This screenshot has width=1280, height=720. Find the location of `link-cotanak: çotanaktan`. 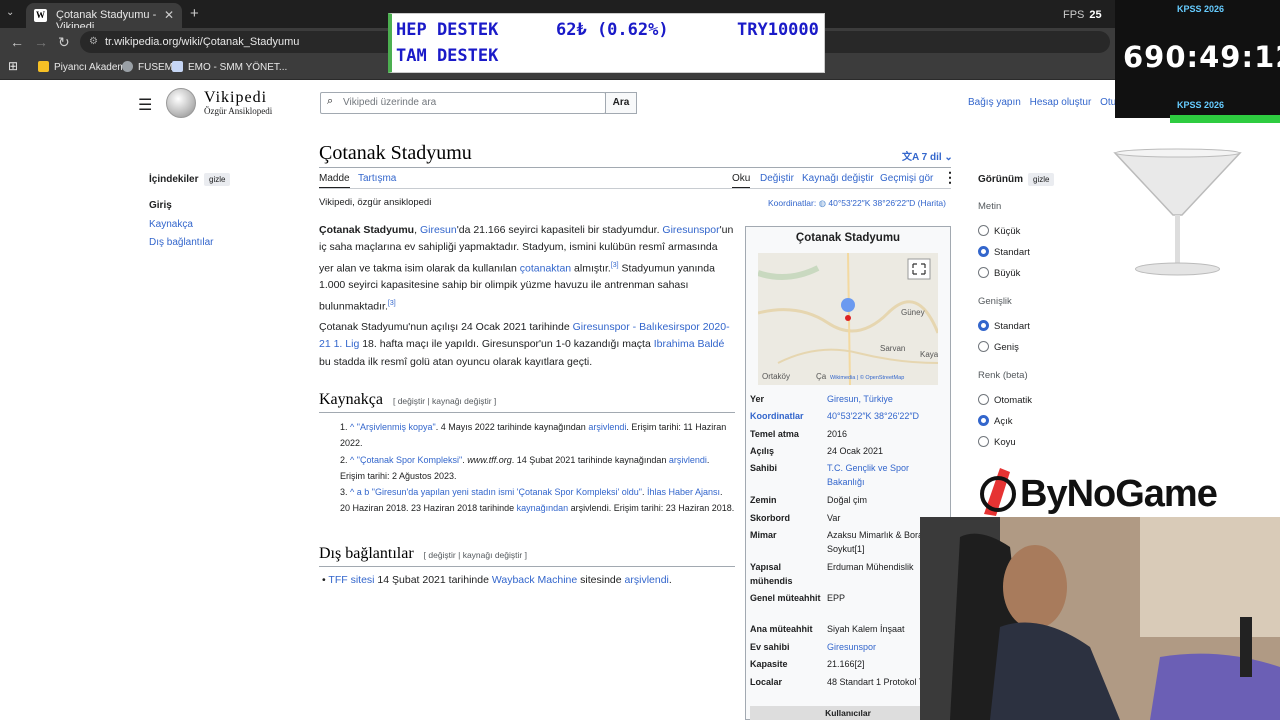

link-cotanak: çotanaktan is located at coordinates (545, 268).